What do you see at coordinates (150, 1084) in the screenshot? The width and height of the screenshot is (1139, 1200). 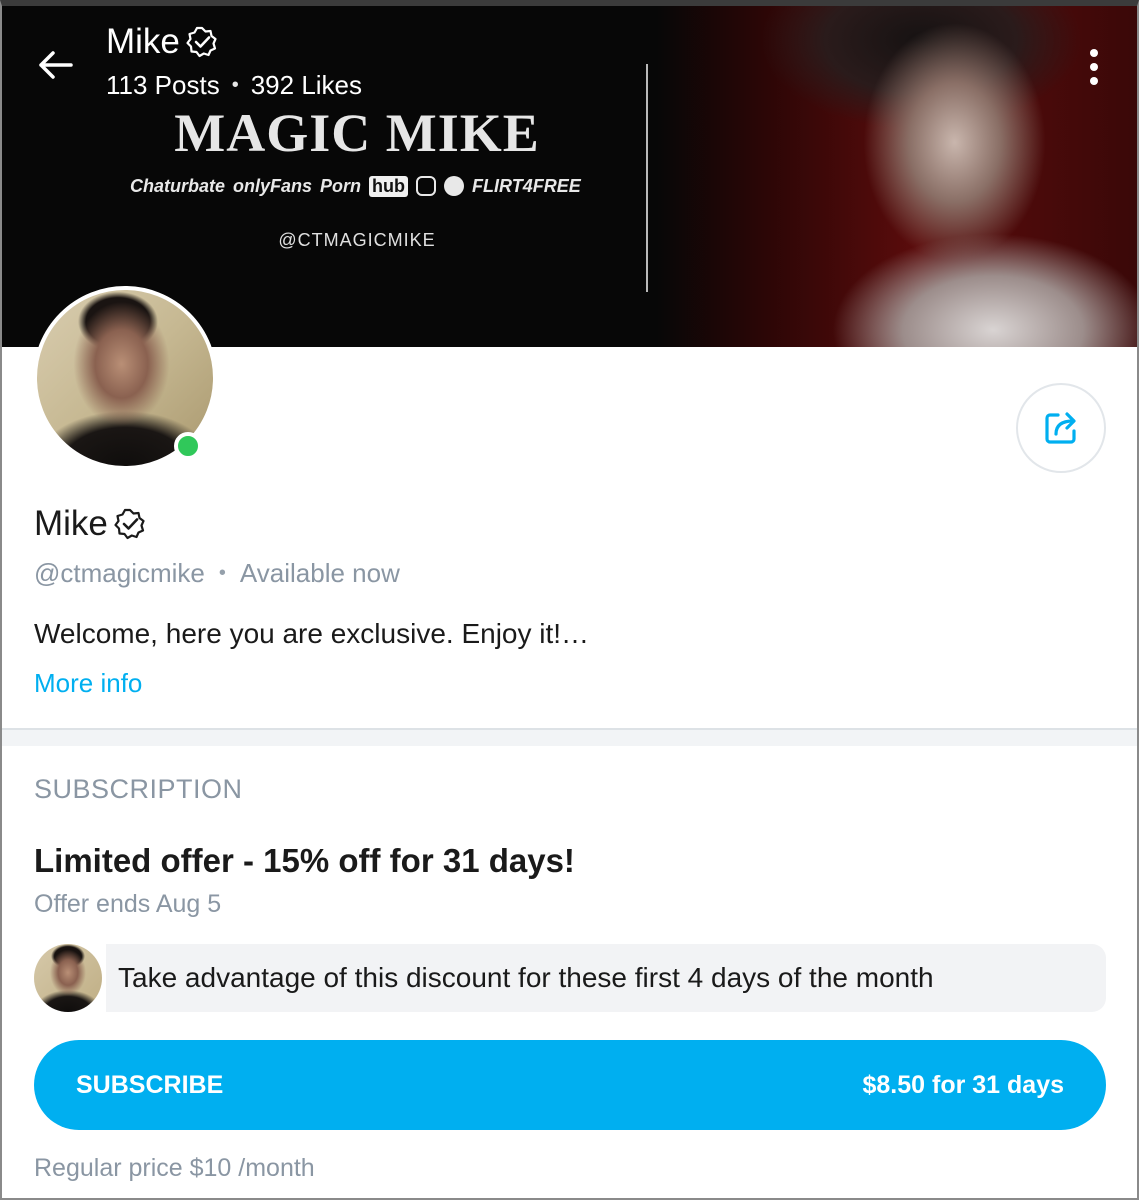 I see `subscribe-label: SUBSCRIBE` at bounding box center [150, 1084].